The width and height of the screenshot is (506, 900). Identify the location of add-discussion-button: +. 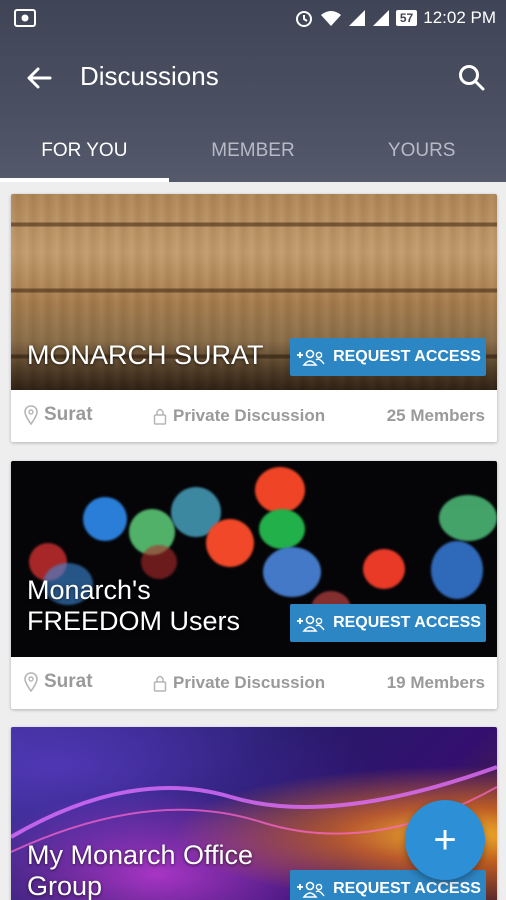
(445, 840).